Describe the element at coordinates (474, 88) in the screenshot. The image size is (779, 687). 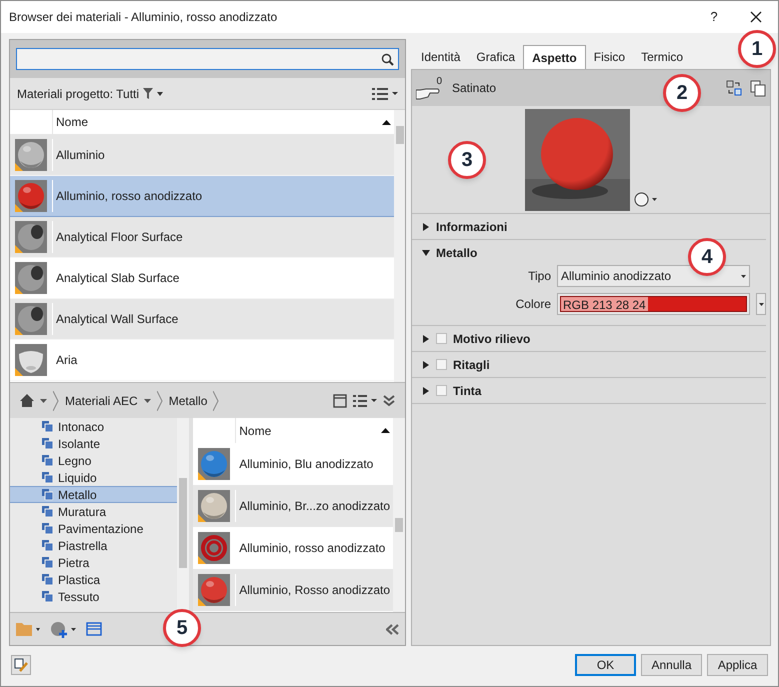
I see `asset-name: Satinato` at that location.